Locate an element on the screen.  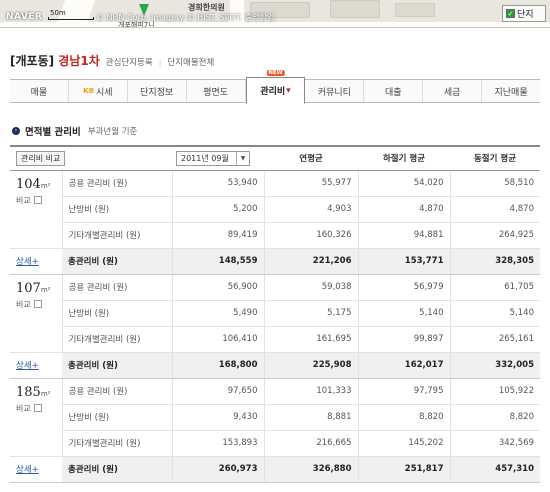
map-scale-label: 50m is located at coordinates (58, 13).